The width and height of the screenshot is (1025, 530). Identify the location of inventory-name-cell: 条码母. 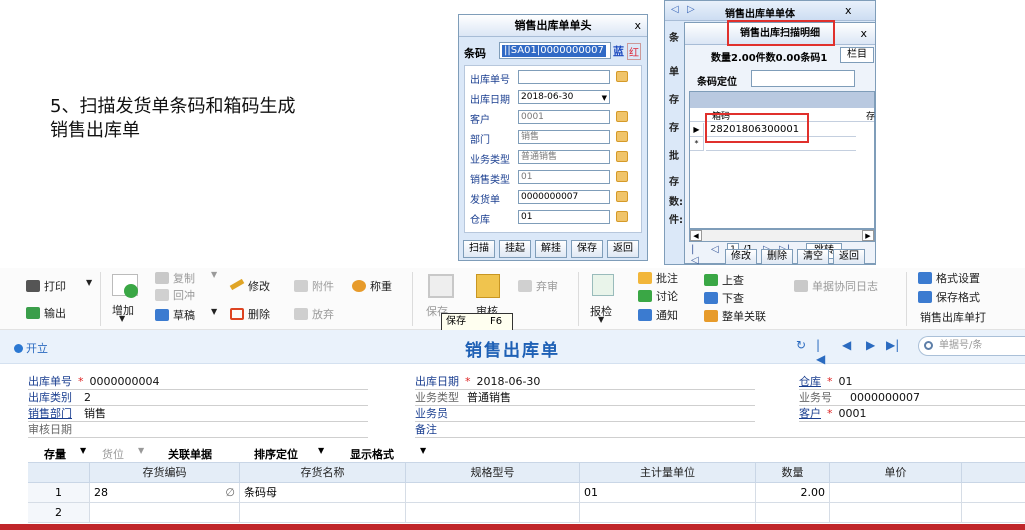
(323, 493).